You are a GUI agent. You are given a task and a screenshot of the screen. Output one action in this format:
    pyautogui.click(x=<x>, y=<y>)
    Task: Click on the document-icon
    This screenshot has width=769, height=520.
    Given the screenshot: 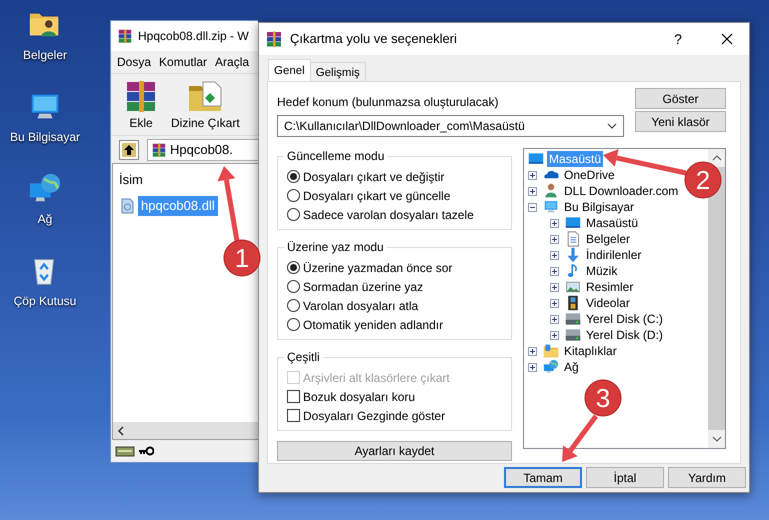 What is the action you would take?
    pyautogui.click(x=573, y=239)
    